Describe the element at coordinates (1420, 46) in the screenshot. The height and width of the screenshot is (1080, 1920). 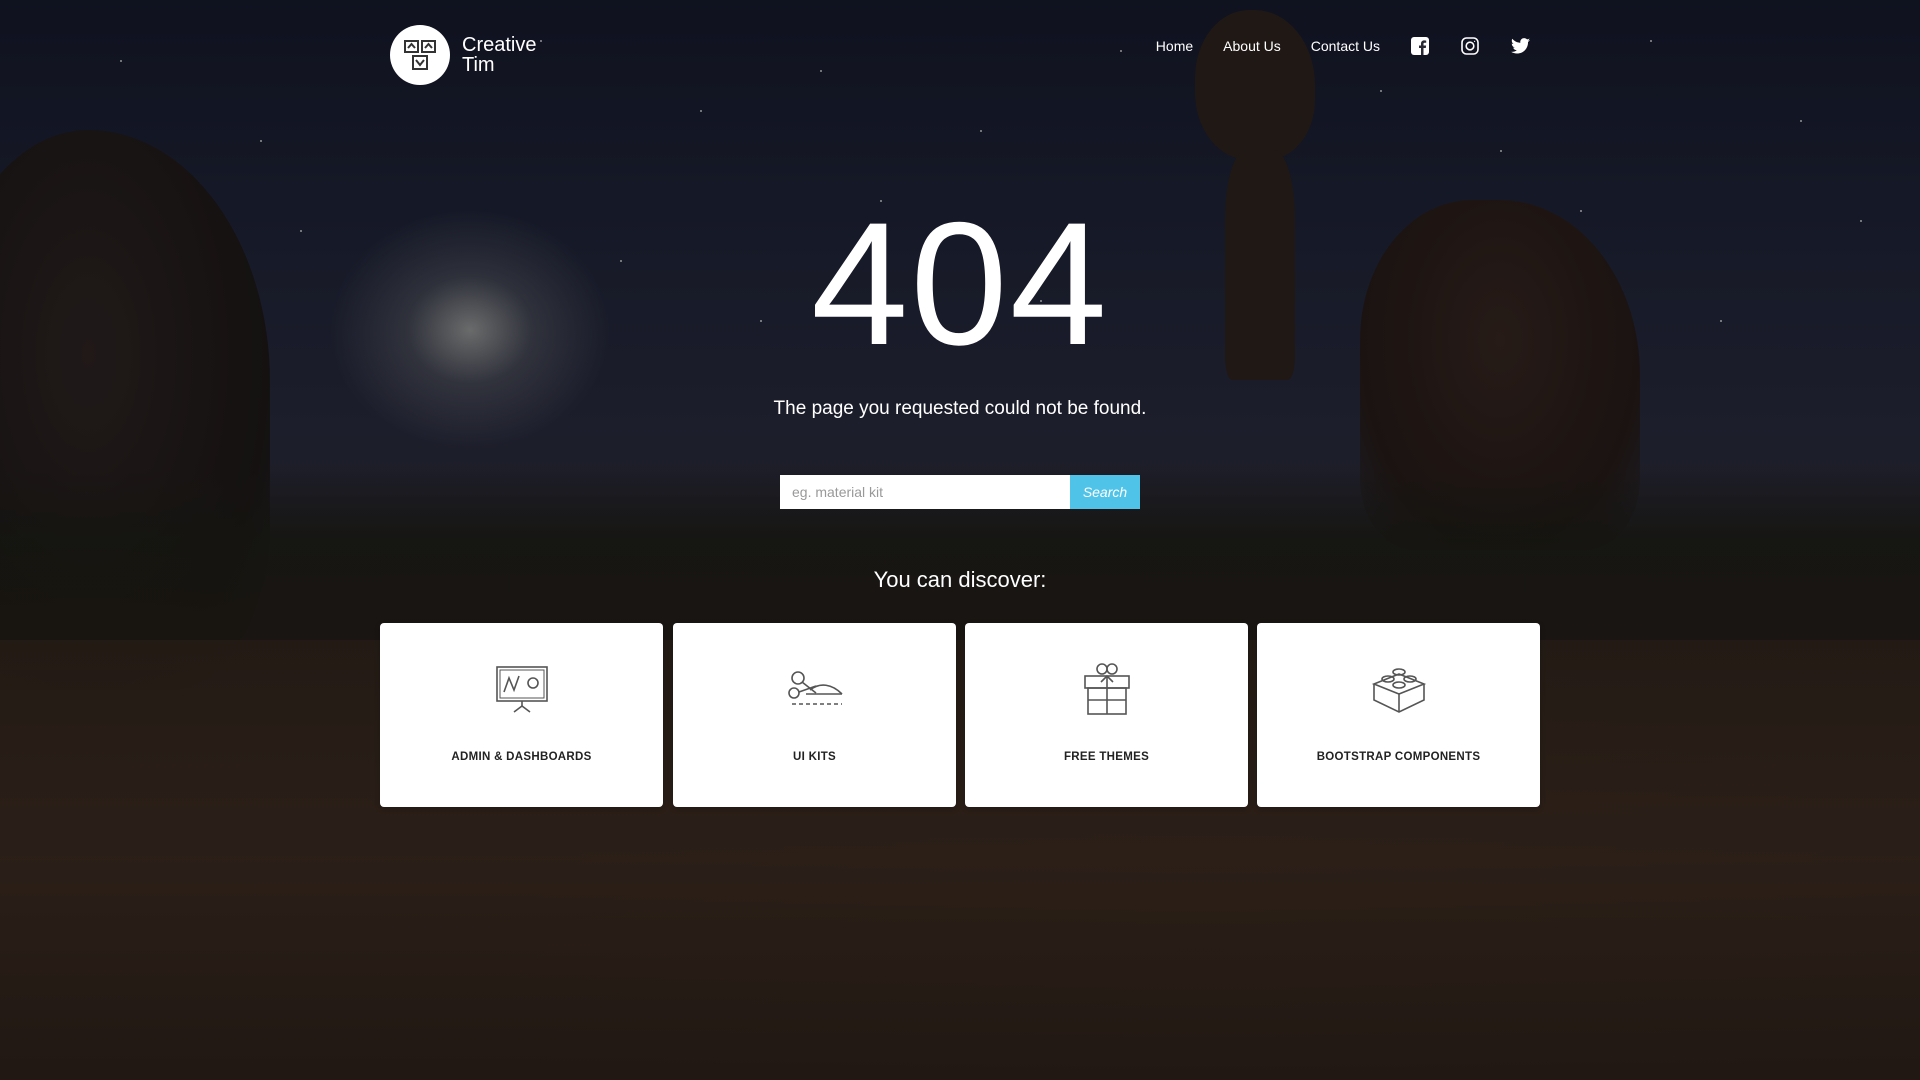
I see `facebook-icon` at that location.